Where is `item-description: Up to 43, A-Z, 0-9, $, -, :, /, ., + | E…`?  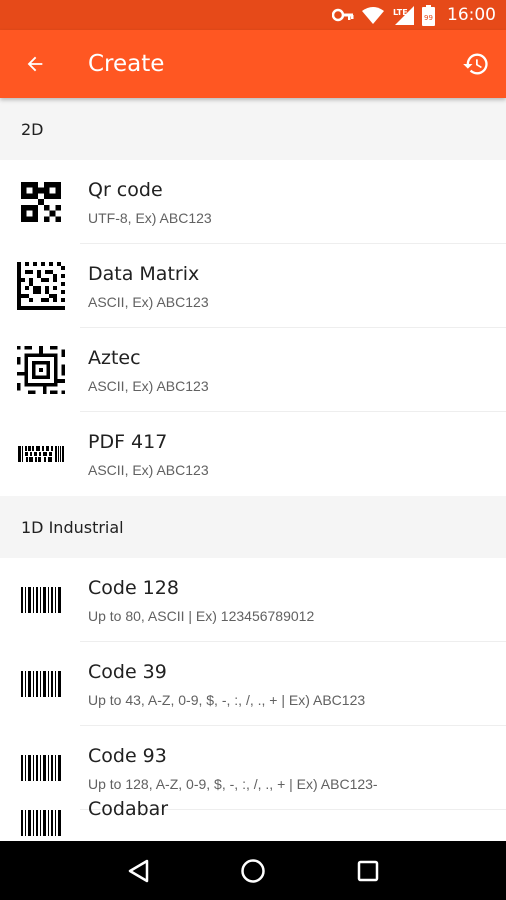 item-description: Up to 43, A-Z, 0-9, $, -, :, /, ., + | E… is located at coordinates (227, 699).